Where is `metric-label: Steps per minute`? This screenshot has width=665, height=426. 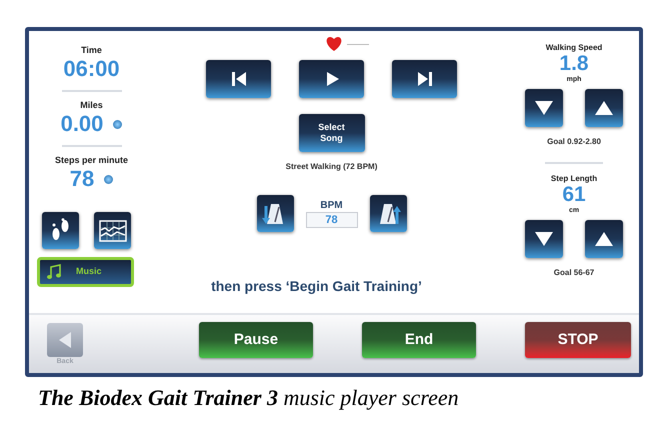 metric-label: Steps per minute is located at coordinates (91, 160).